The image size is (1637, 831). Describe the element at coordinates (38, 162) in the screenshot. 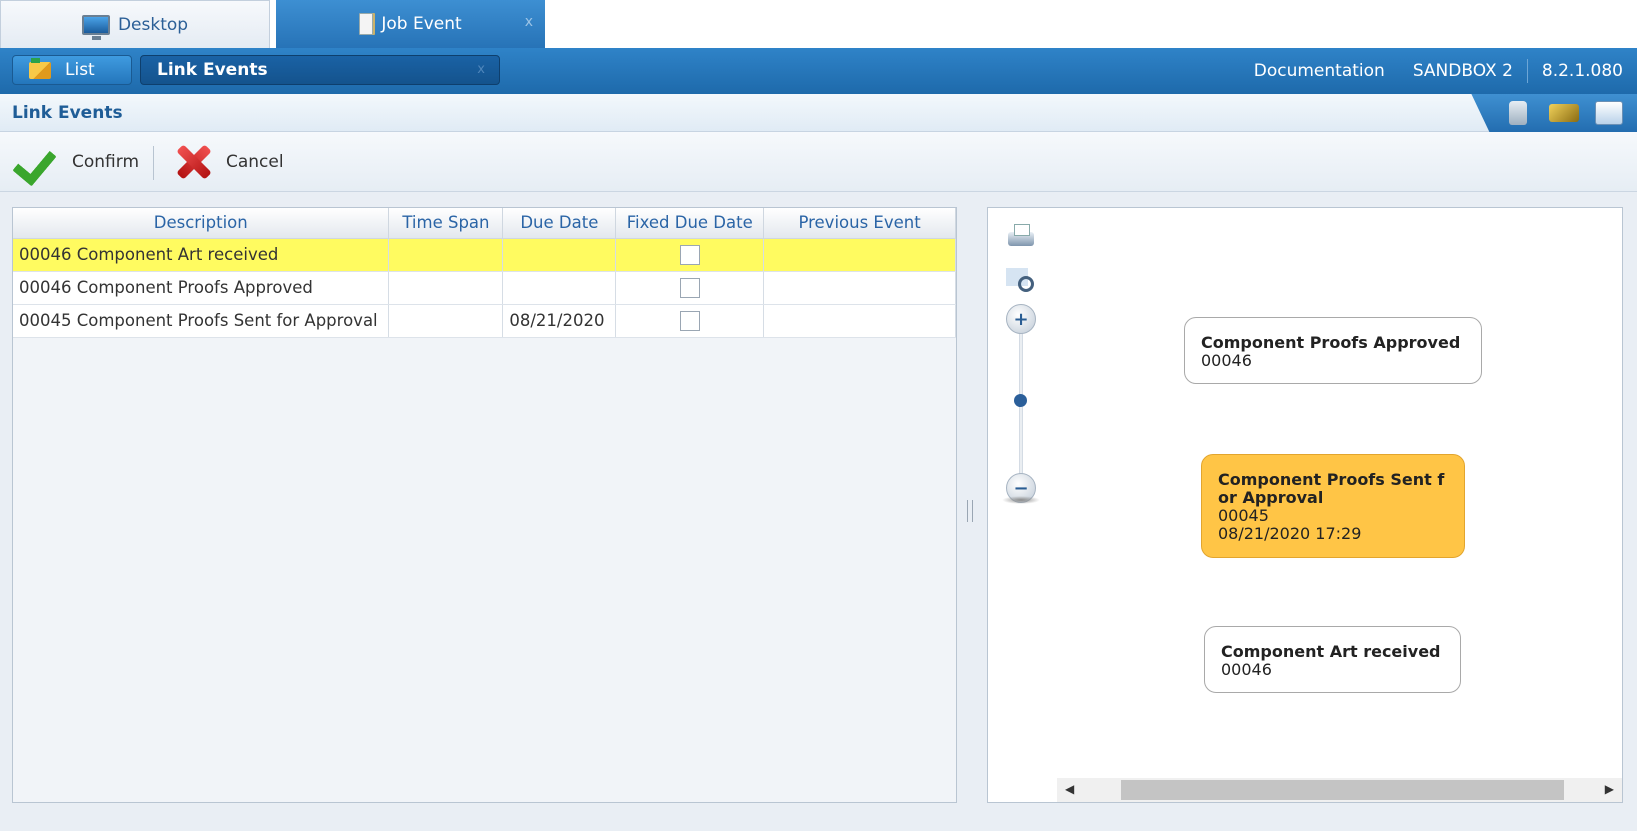

I see `checkmark-icon` at that location.